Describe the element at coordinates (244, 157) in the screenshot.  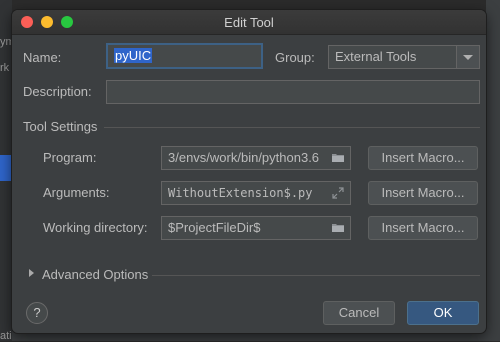
I see `program-field-value: 3/envs/work/bin/python3.6` at that location.